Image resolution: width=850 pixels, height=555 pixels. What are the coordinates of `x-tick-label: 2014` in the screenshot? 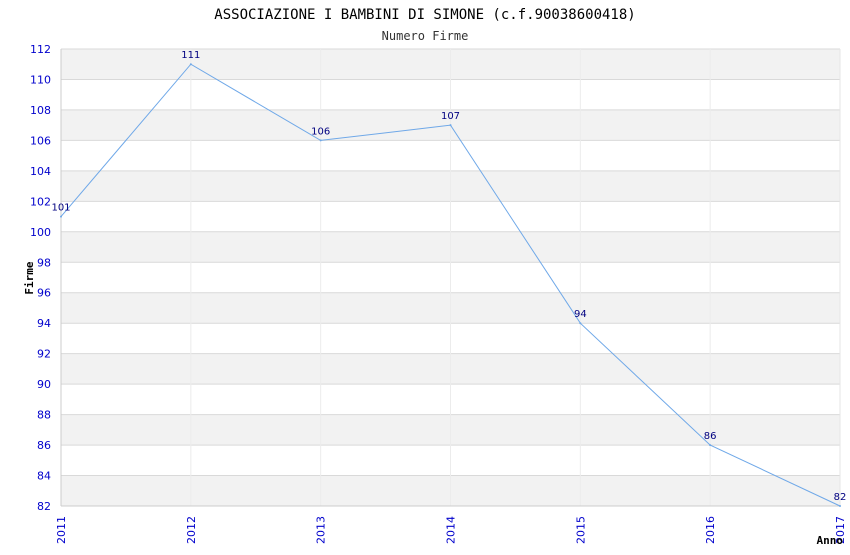 It's located at (451, 530).